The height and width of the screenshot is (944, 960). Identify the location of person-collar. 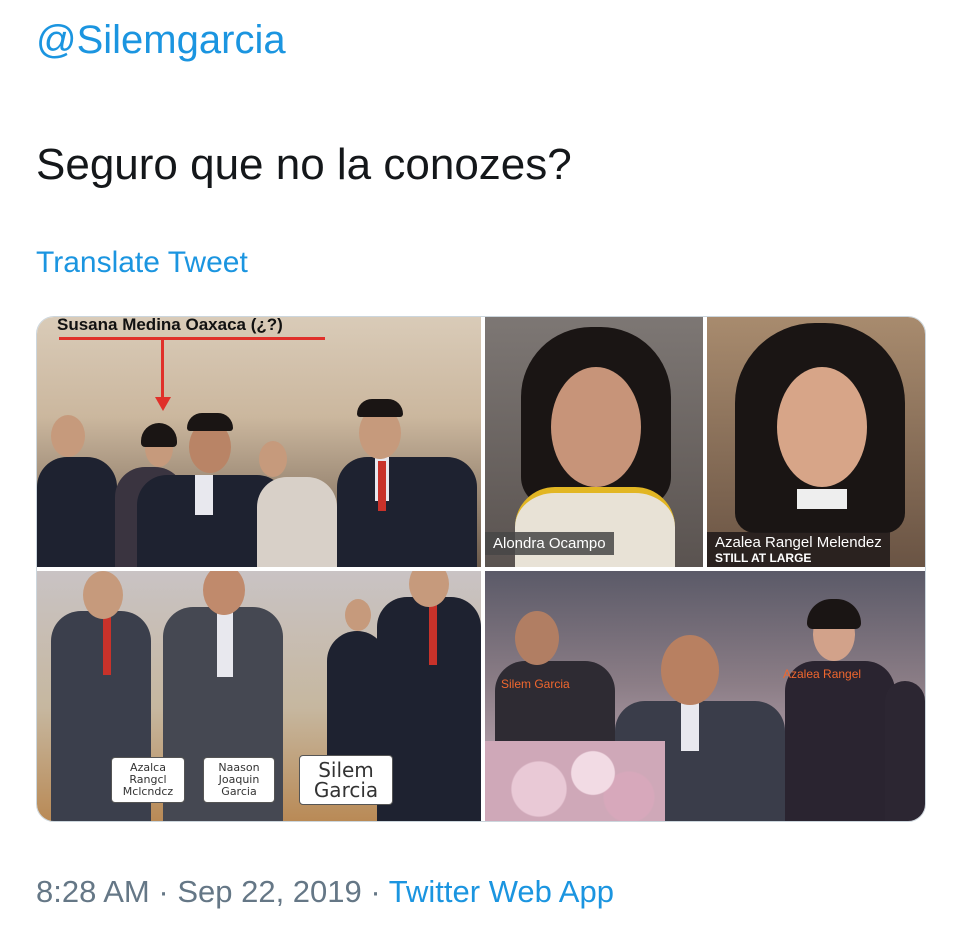
(822, 499).